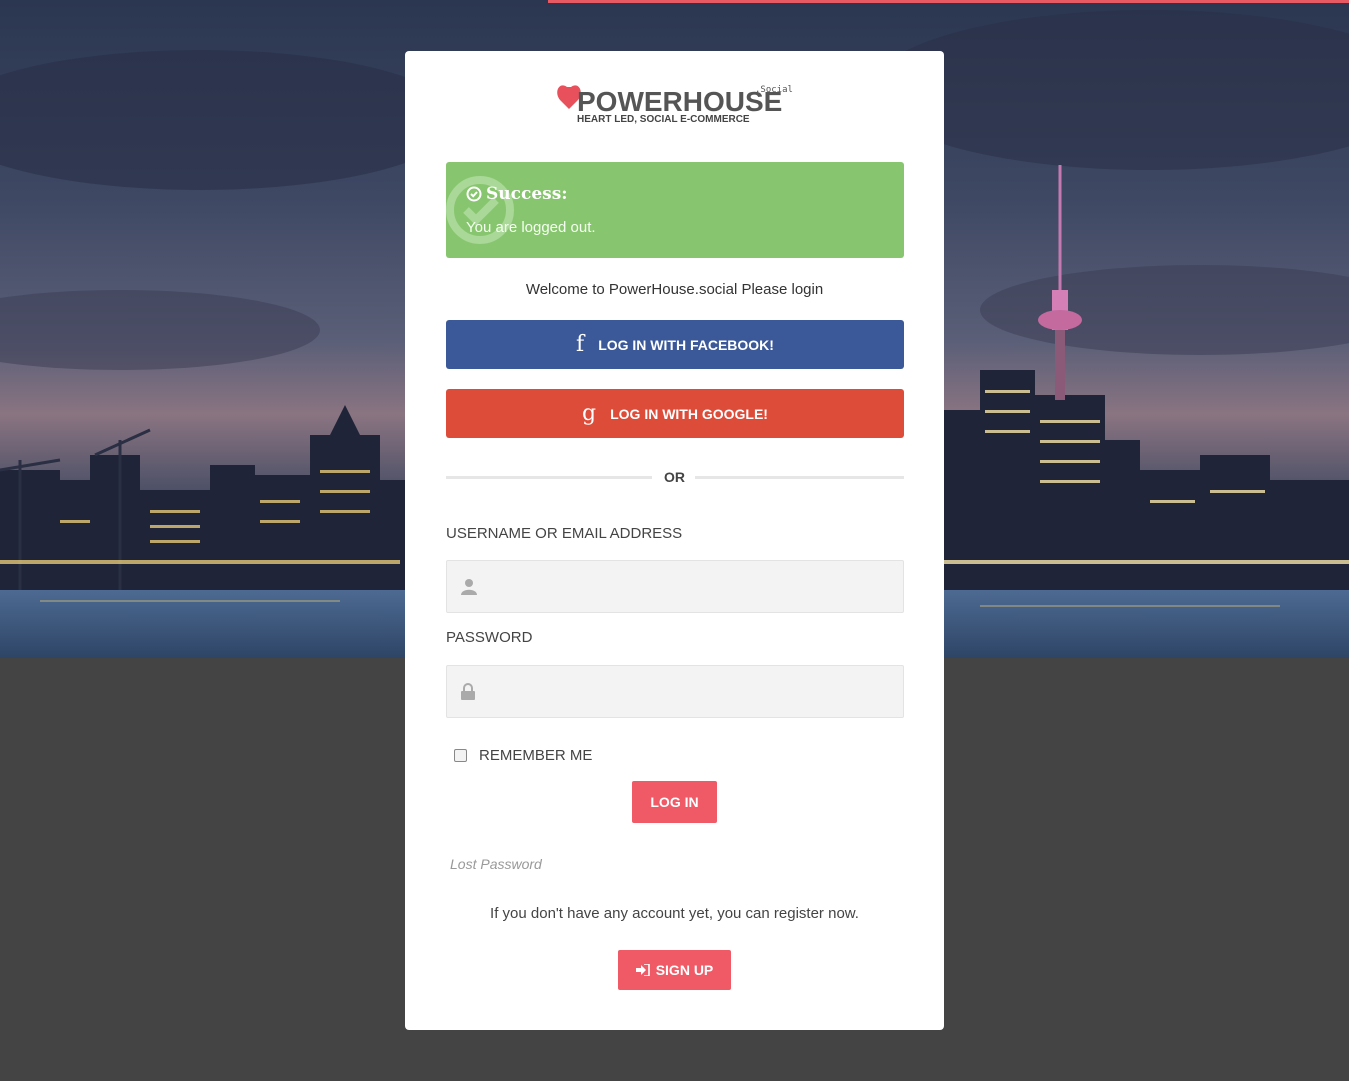 The height and width of the screenshot is (1081, 1349). Describe the element at coordinates (663, 119) in the screenshot. I see `logo-tagline: HEART LED, SOCIAL E-COMMERCE` at that location.